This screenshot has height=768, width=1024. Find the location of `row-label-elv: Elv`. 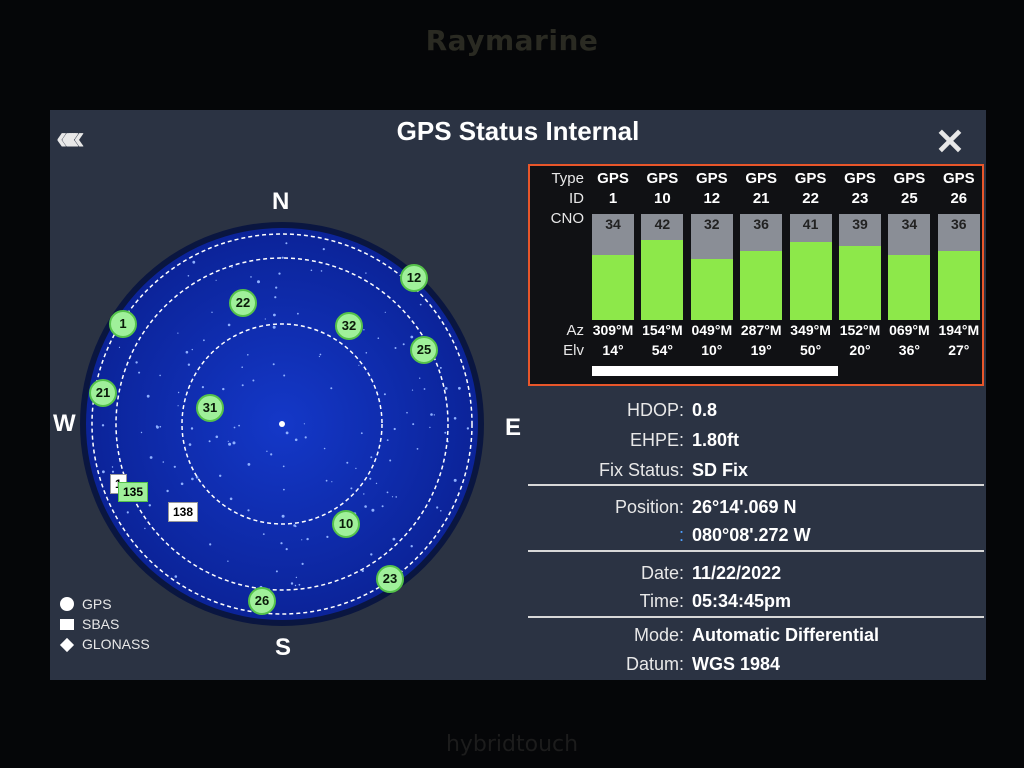

row-label-elv: Elv is located at coordinates (573, 350).